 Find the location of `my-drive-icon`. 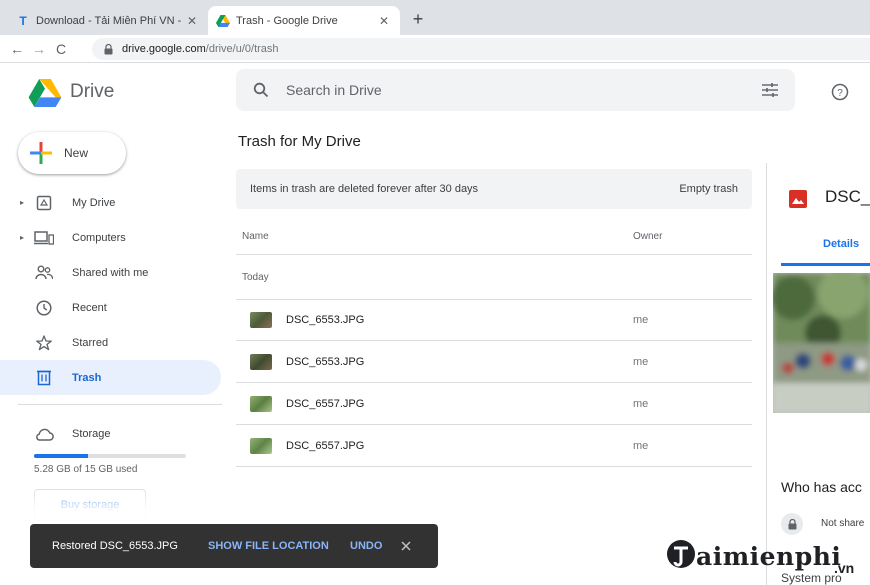

my-drive-icon is located at coordinates (44, 203).